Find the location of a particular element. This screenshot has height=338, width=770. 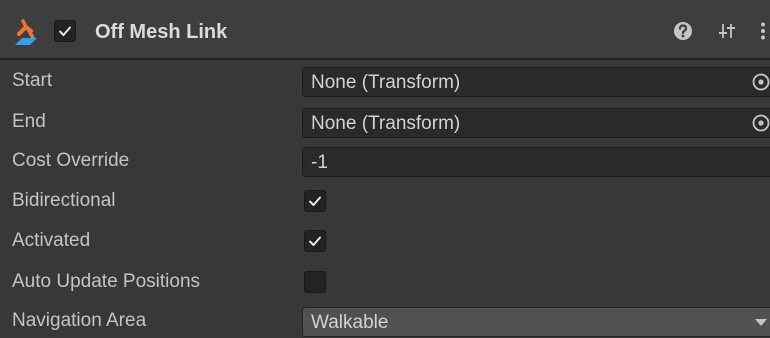

end-object-field: None (Transform) is located at coordinates (536, 123).